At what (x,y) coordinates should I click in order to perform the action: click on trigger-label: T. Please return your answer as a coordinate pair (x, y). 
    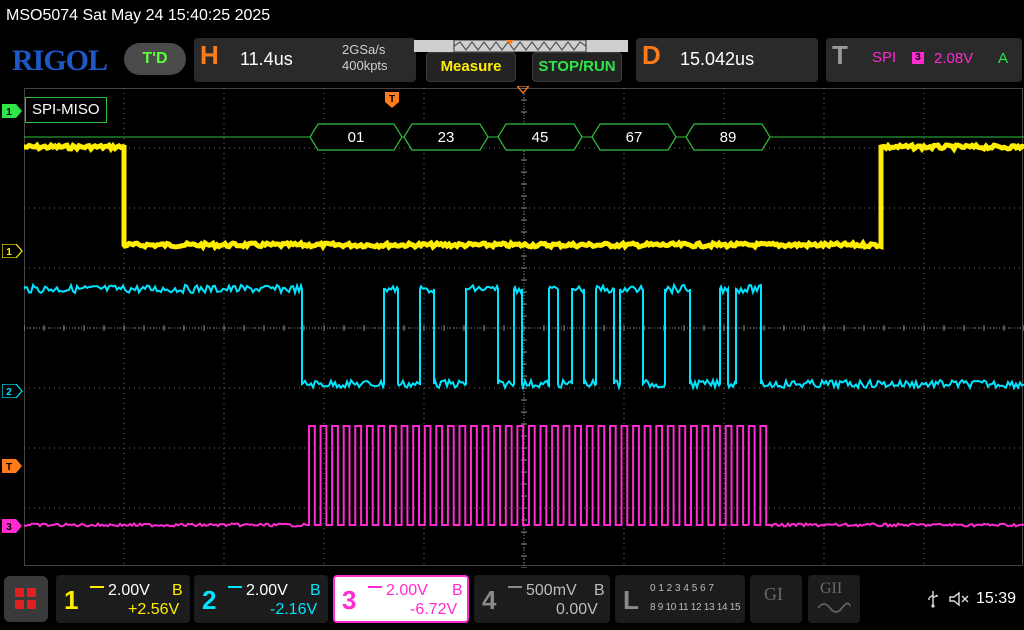
    Looking at the image, I should click on (840, 55).